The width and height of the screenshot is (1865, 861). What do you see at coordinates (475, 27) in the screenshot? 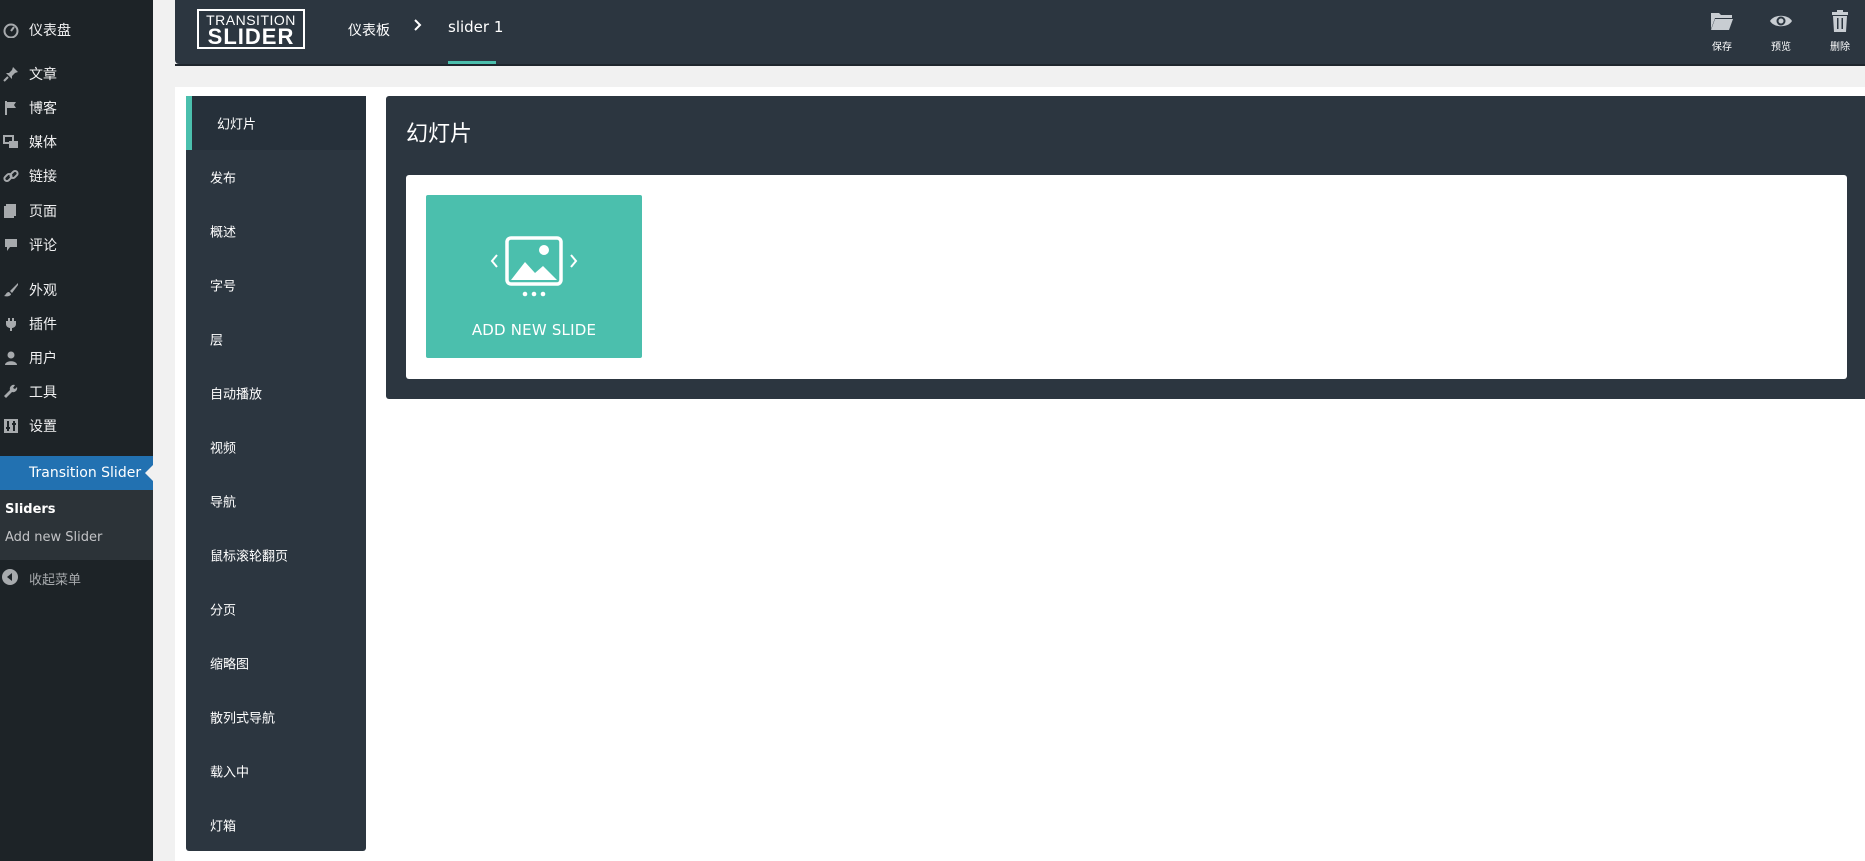
I see `breadcrumb-current: slider 1` at bounding box center [475, 27].